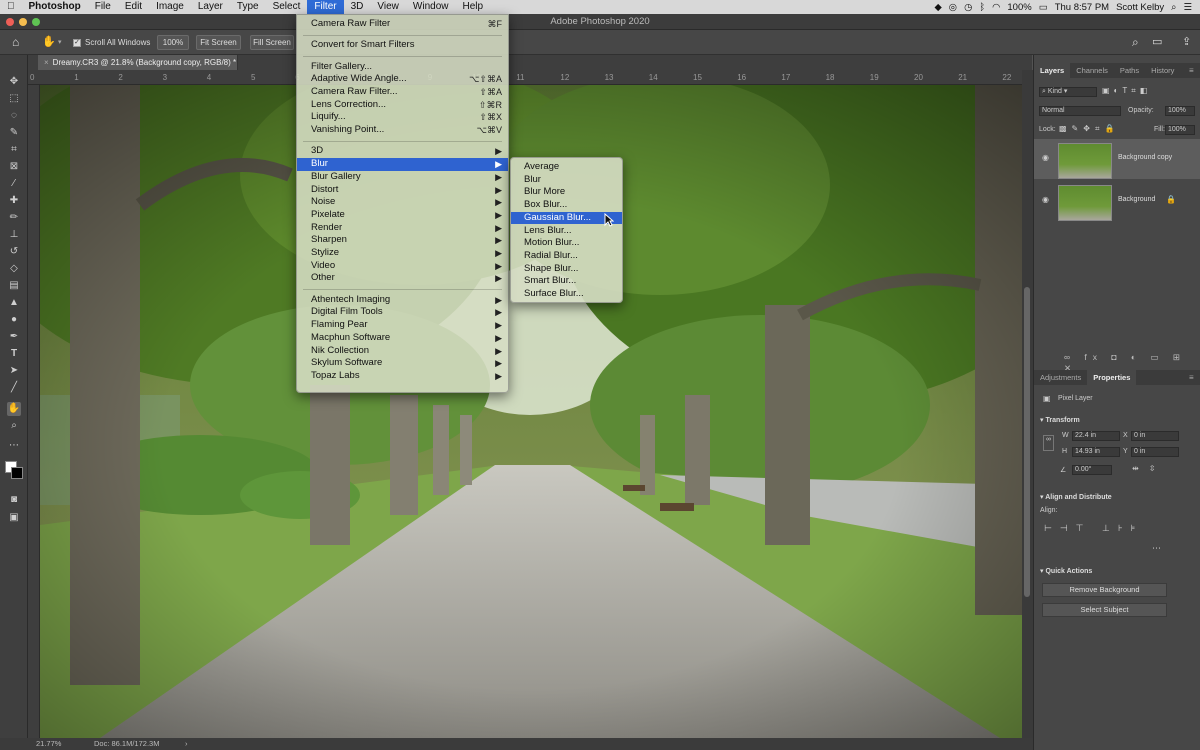  I want to click on filter-menu-item-liquify: Liquify... ⇧⌘X, so click(402, 117).